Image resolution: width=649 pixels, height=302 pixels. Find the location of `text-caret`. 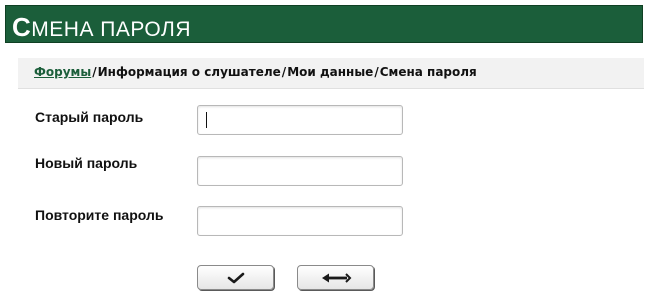

text-caret is located at coordinates (206, 120).